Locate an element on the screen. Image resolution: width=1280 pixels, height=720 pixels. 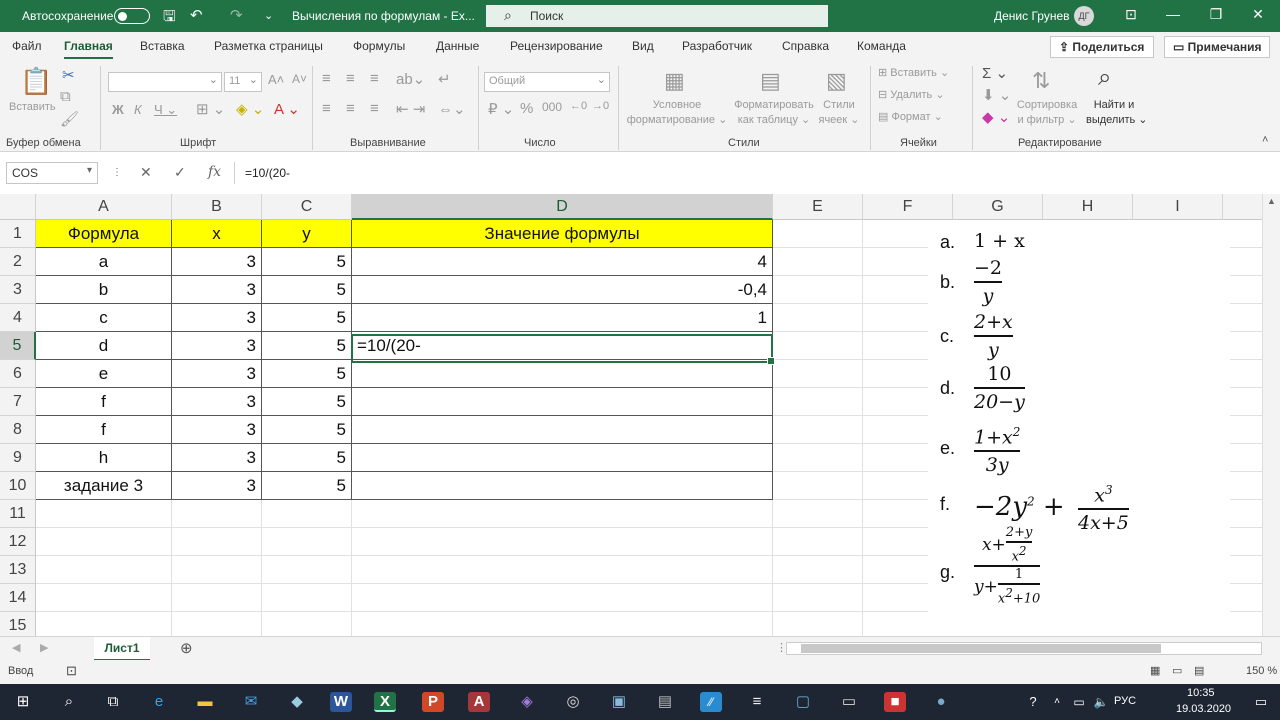
formula-name-cell: h is located at coordinates (104, 458).